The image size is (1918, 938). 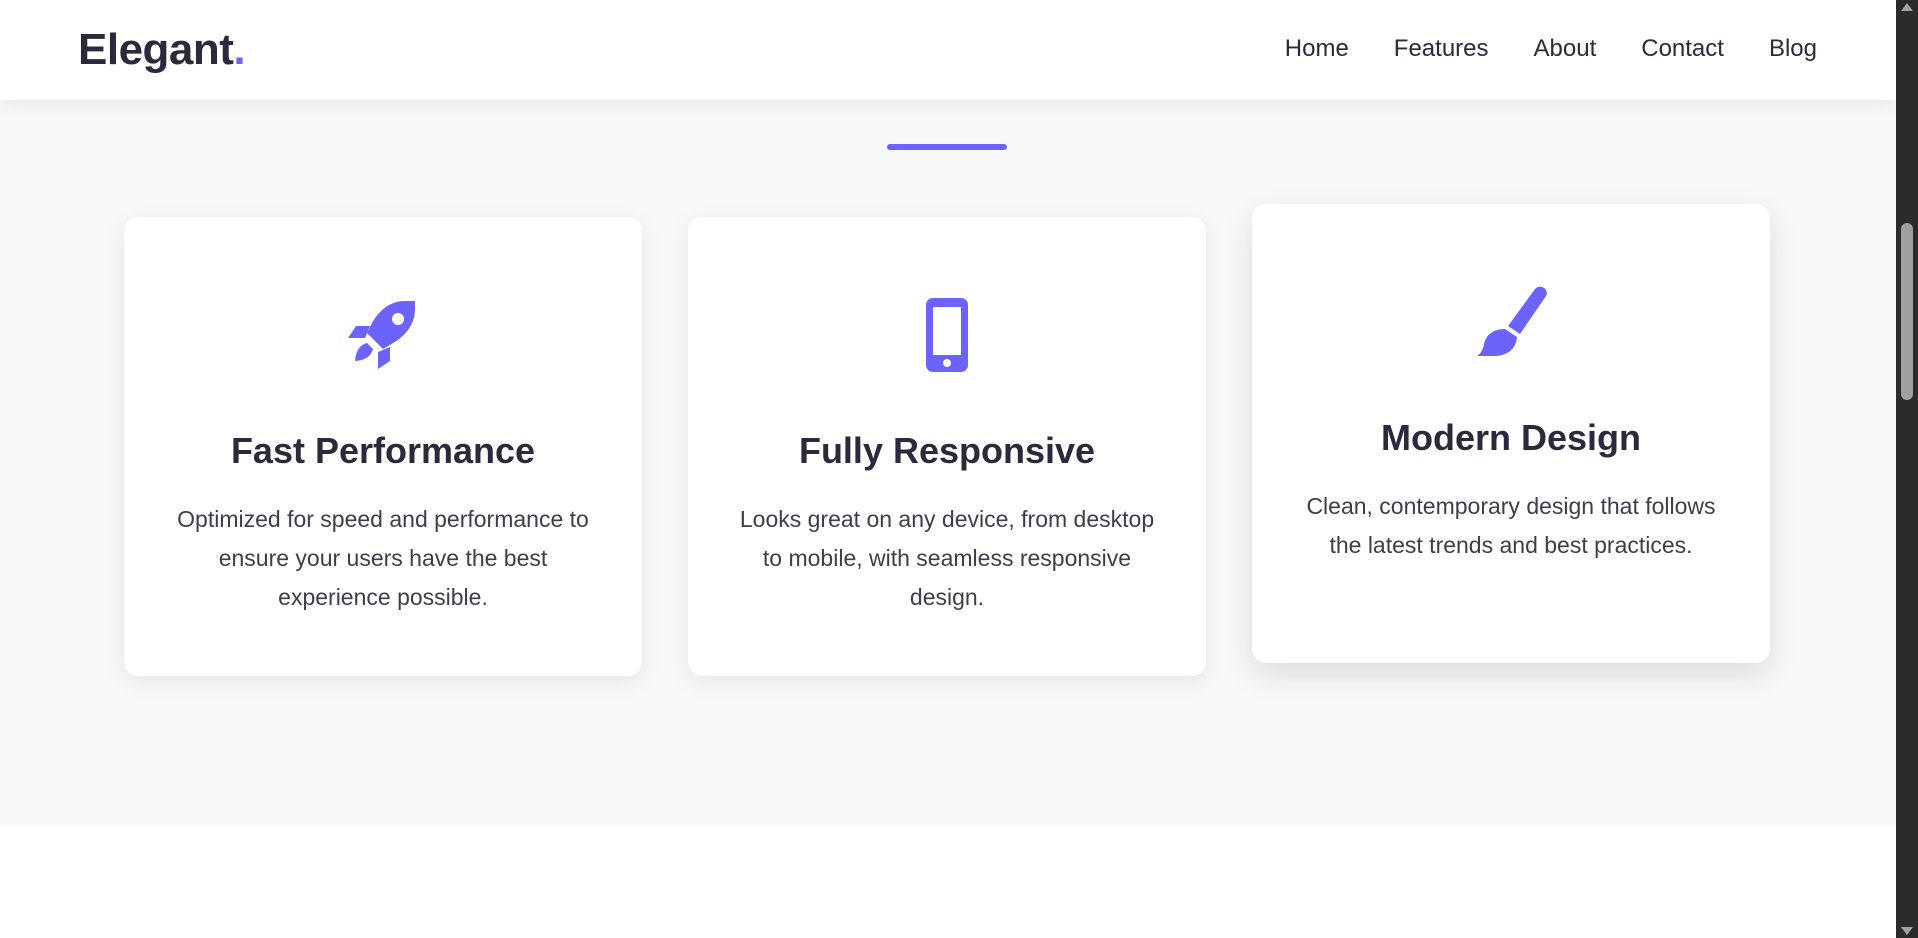 What do you see at coordinates (383, 335) in the screenshot?
I see `rocket-icon` at bounding box center [383, 335].